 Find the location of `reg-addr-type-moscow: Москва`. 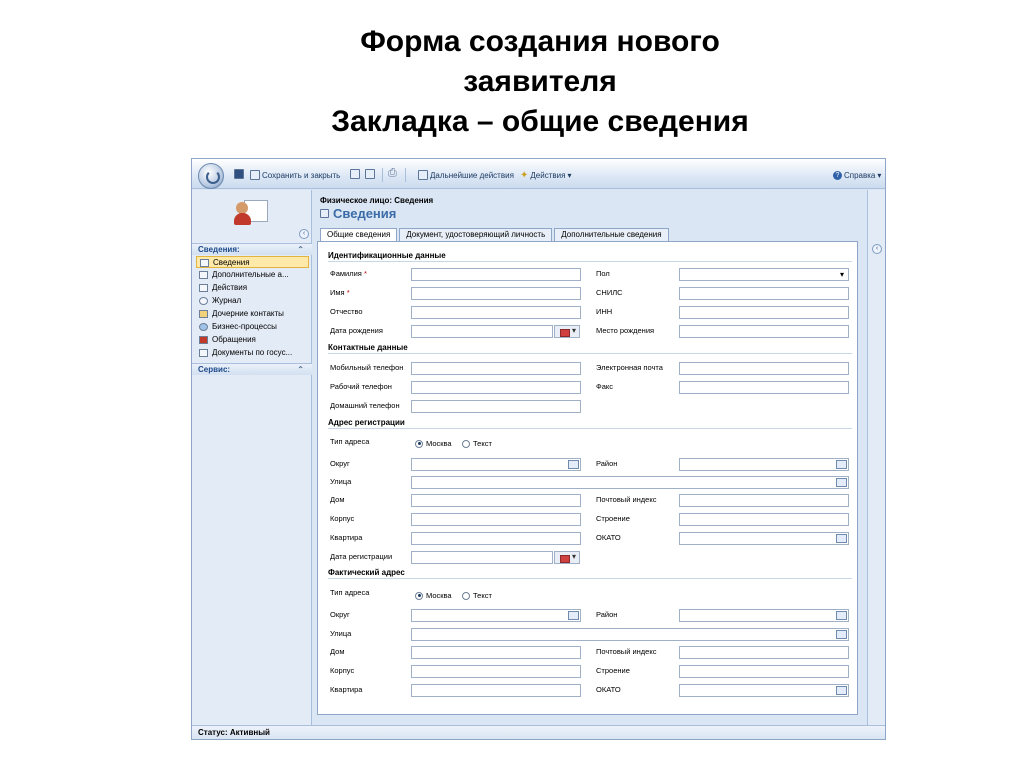

reg-addr-type-moscow: Москва is located at coordinates (433, 443).